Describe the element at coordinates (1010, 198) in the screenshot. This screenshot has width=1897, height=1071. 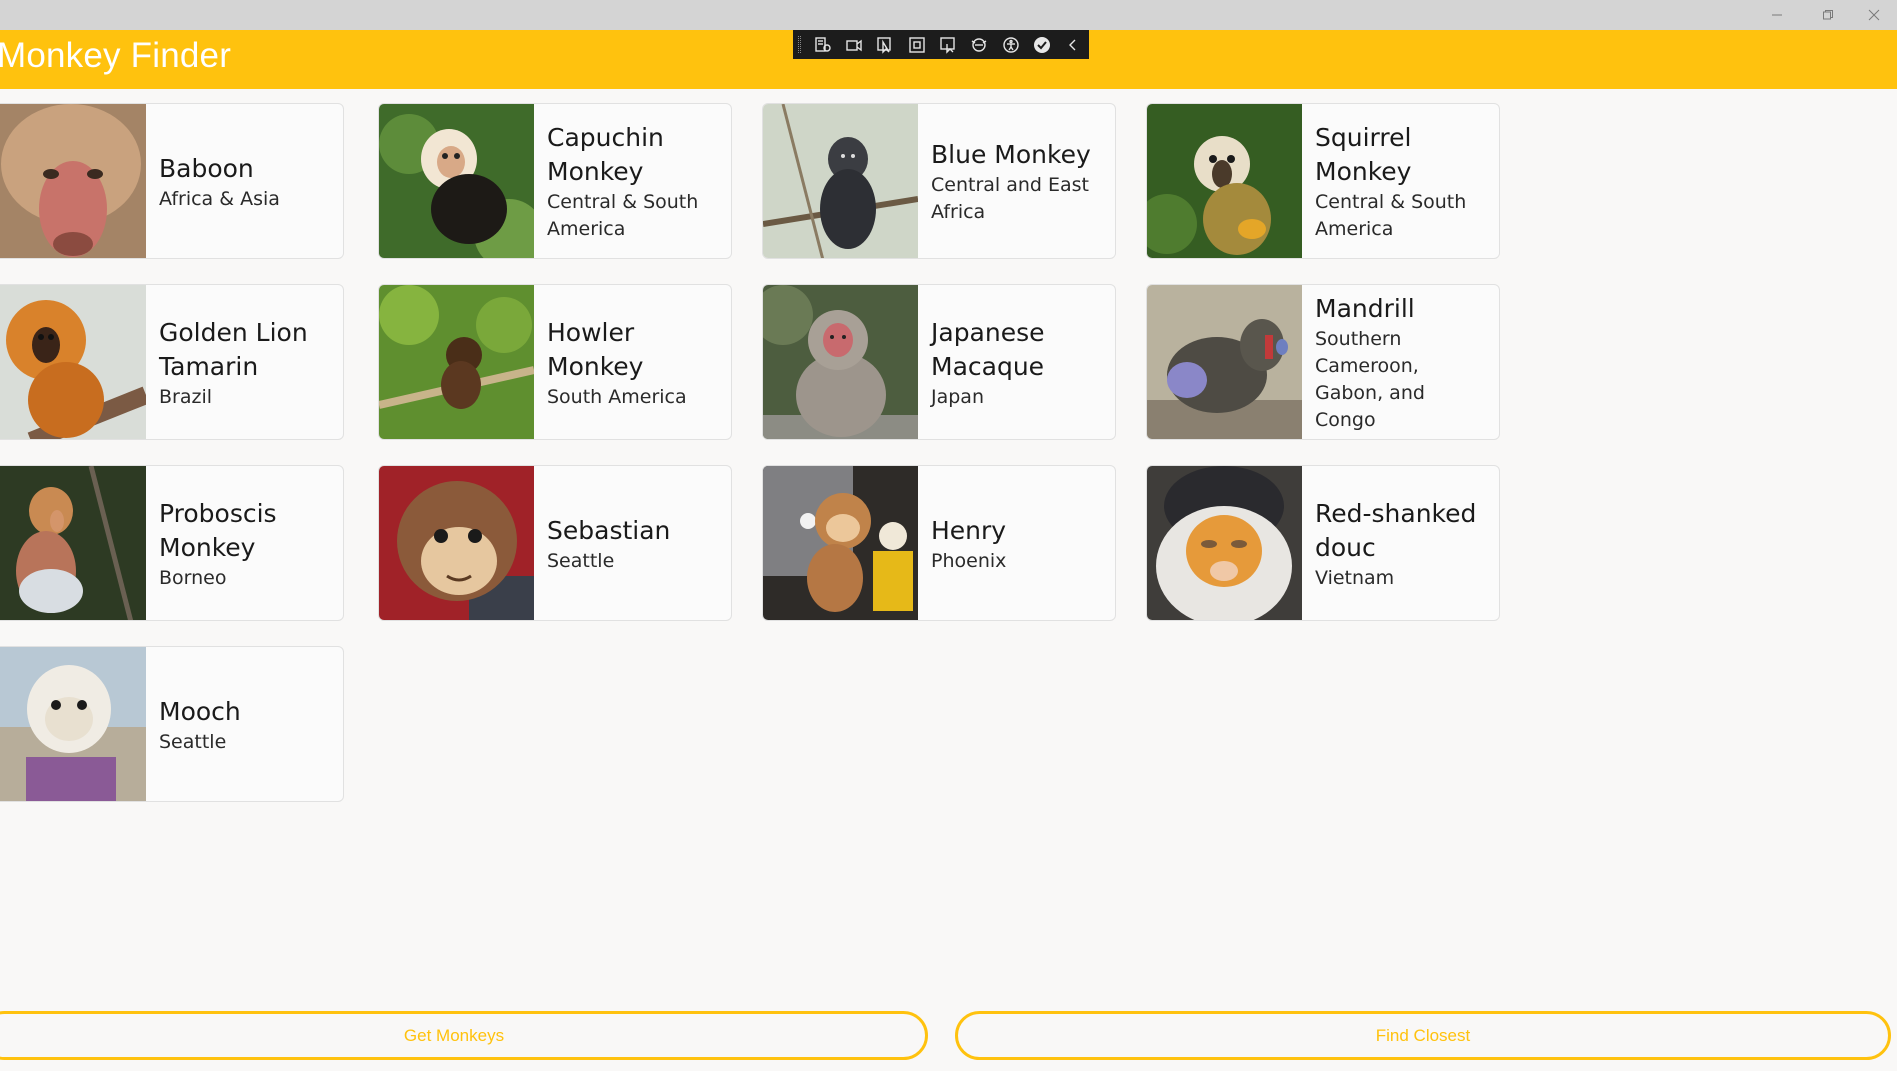
I see `monkey-location: Central and East Africa` at that location.